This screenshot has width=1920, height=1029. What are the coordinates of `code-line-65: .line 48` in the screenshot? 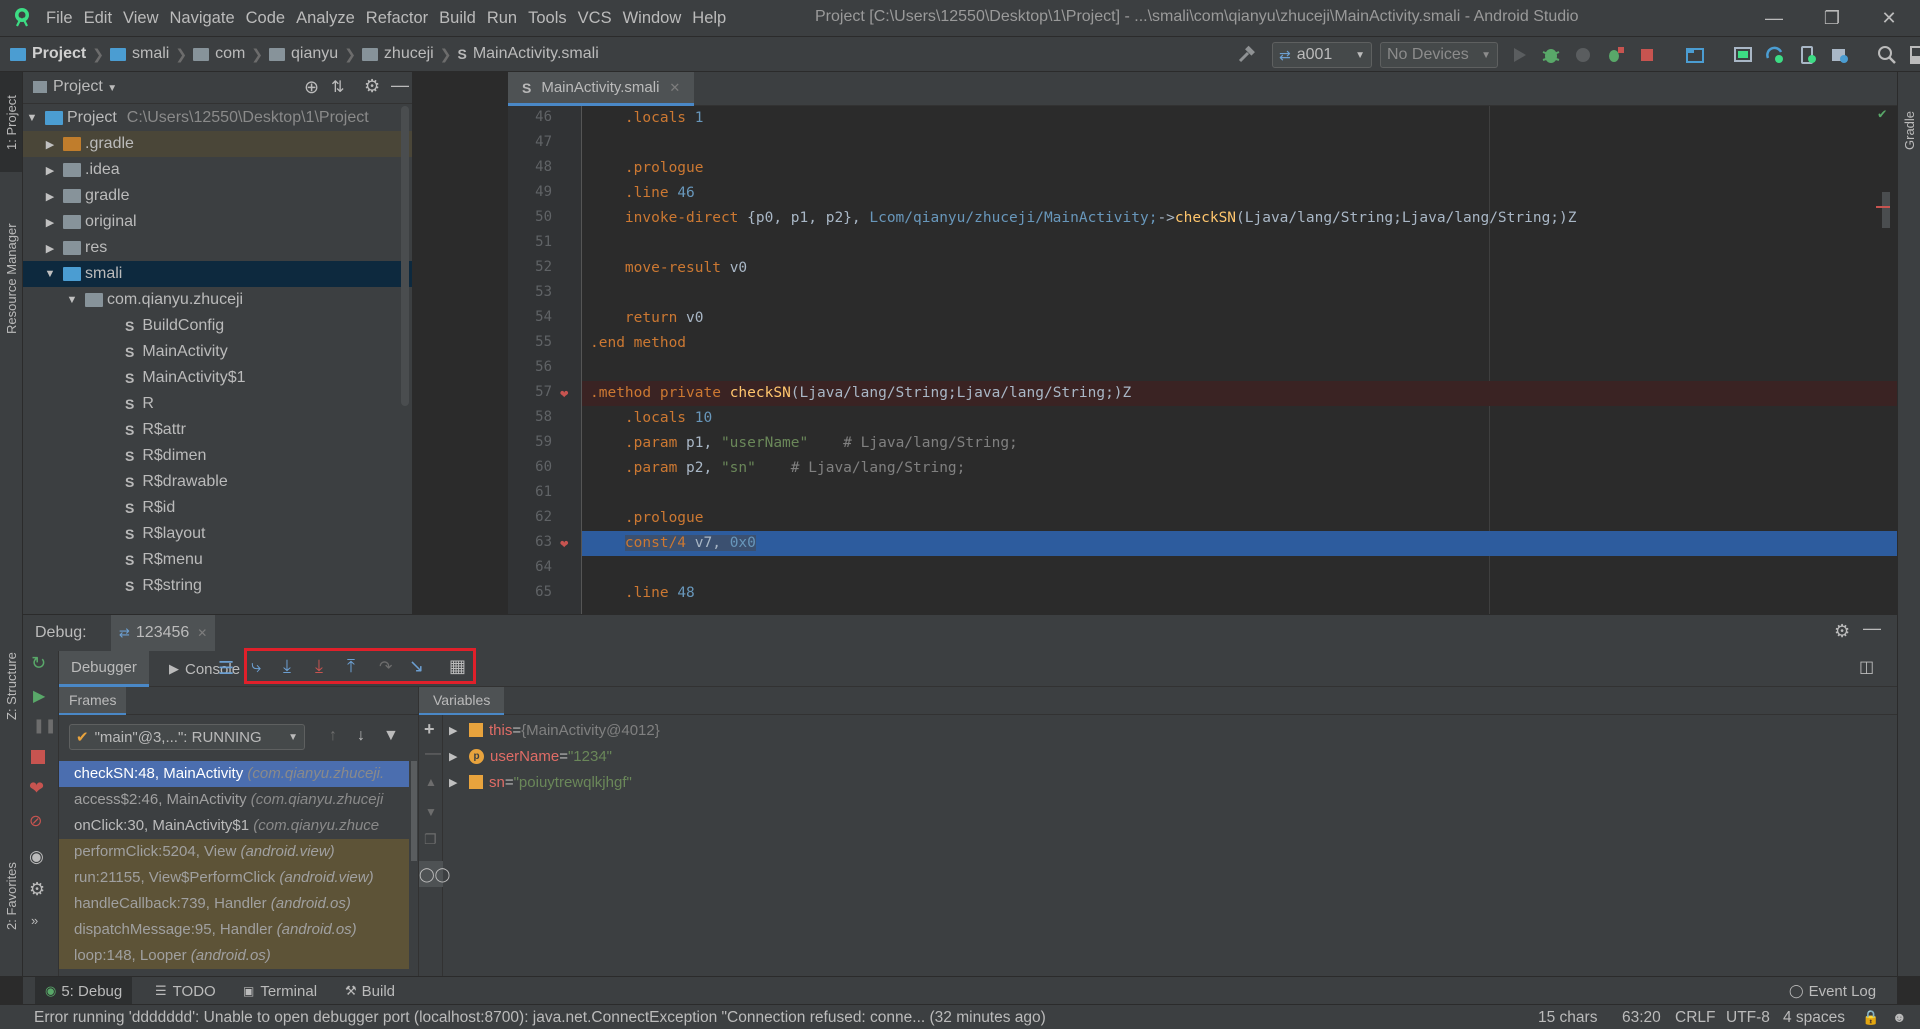 It's located at (1239, 593).